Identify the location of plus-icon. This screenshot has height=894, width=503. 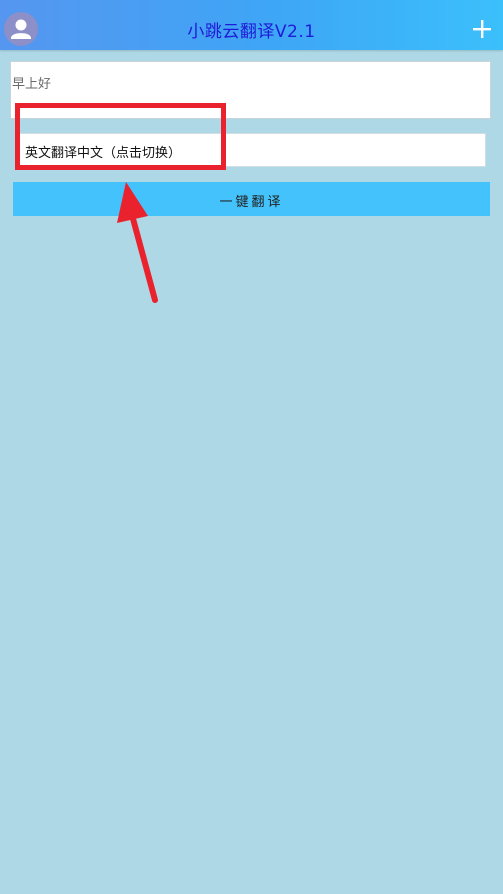
(482, 29).